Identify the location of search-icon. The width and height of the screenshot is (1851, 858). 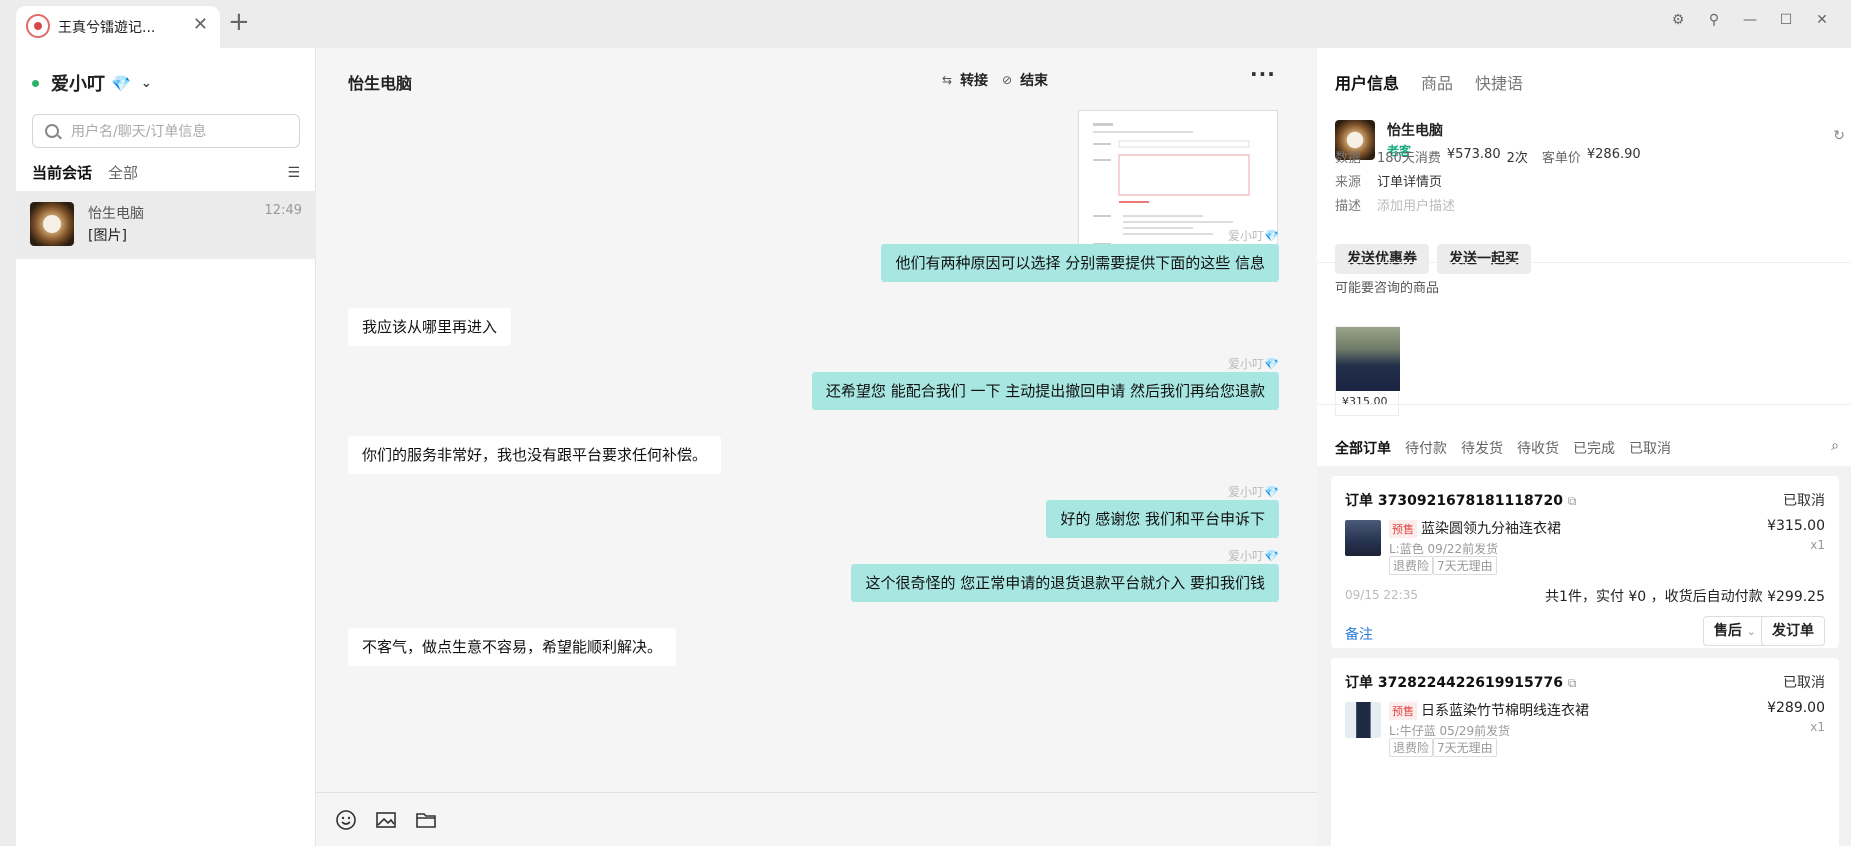
(52, 131).